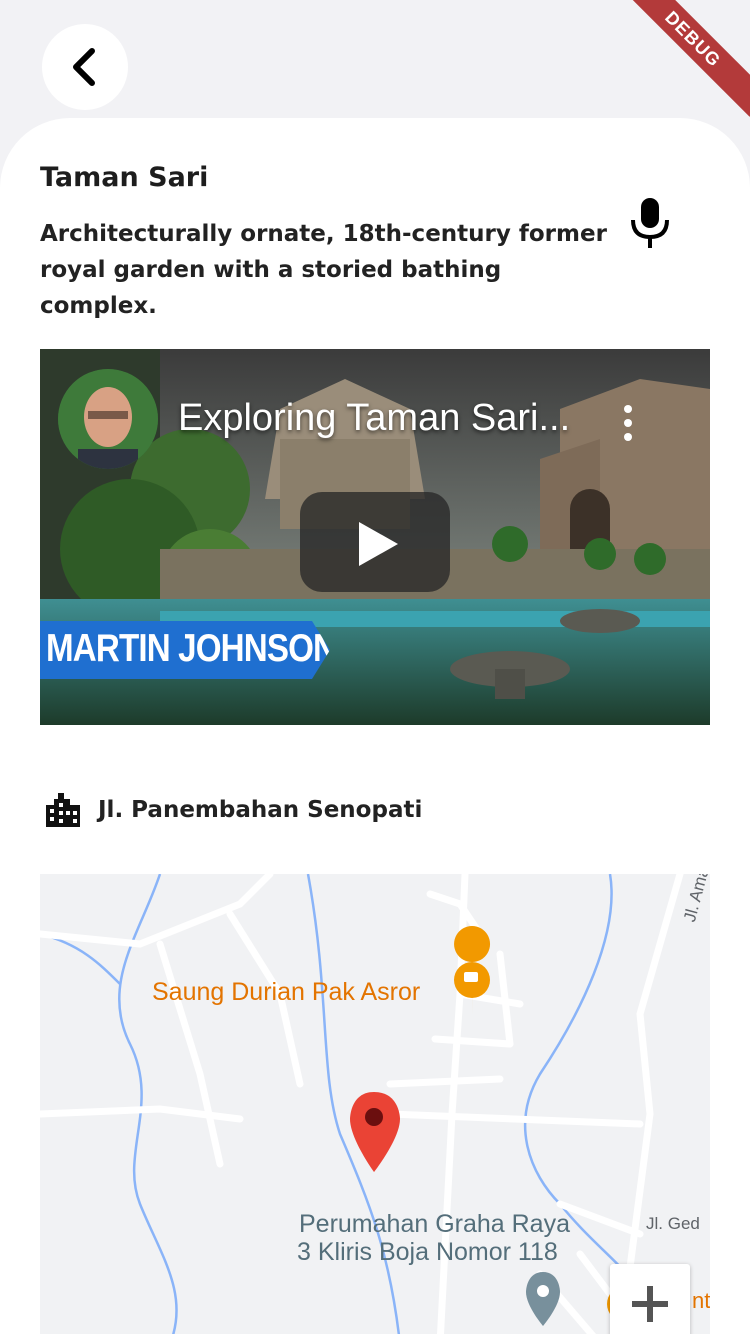 This screenshot has height=1334, width=750. What do you see at coordinates (682, 58) in the screenshot?
I see `debug-banner: DEBUG` at bounding box center [682, 58].